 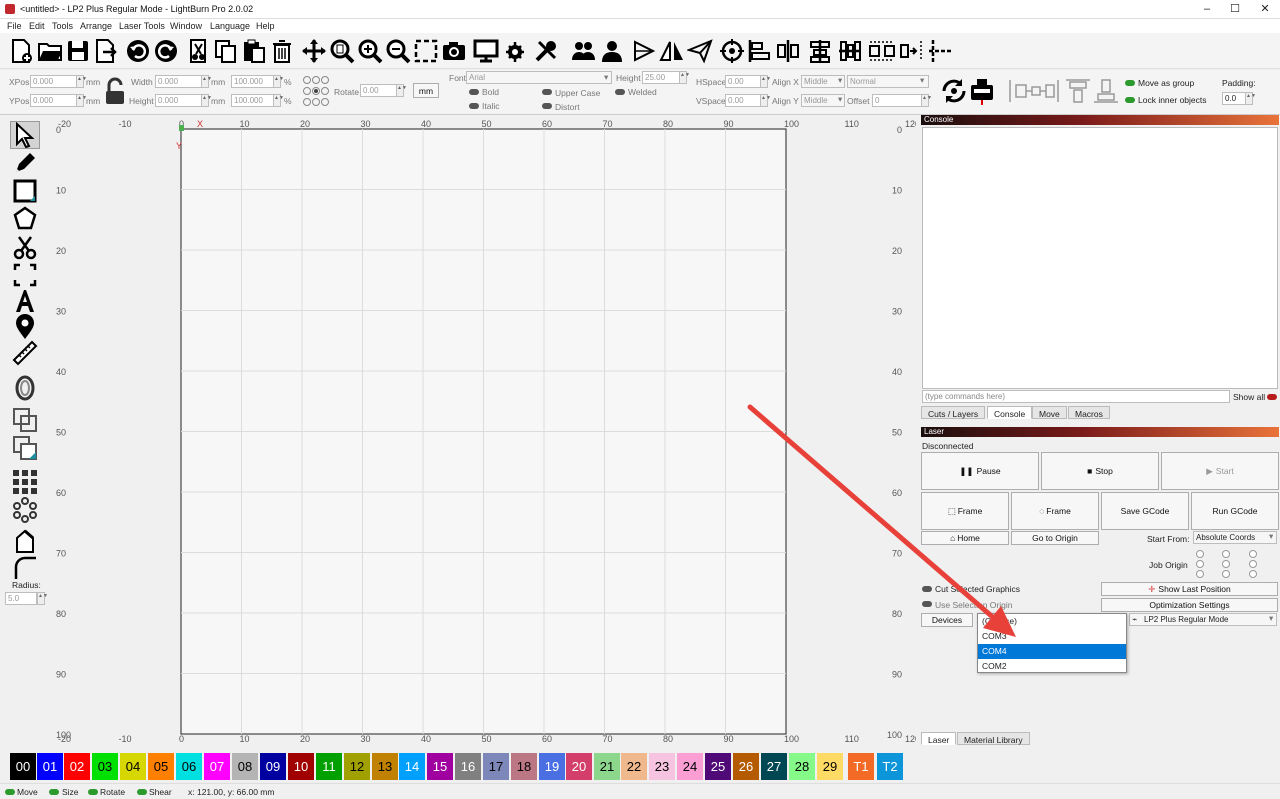 I want to click on group-icon, so click(x=584, y=51).